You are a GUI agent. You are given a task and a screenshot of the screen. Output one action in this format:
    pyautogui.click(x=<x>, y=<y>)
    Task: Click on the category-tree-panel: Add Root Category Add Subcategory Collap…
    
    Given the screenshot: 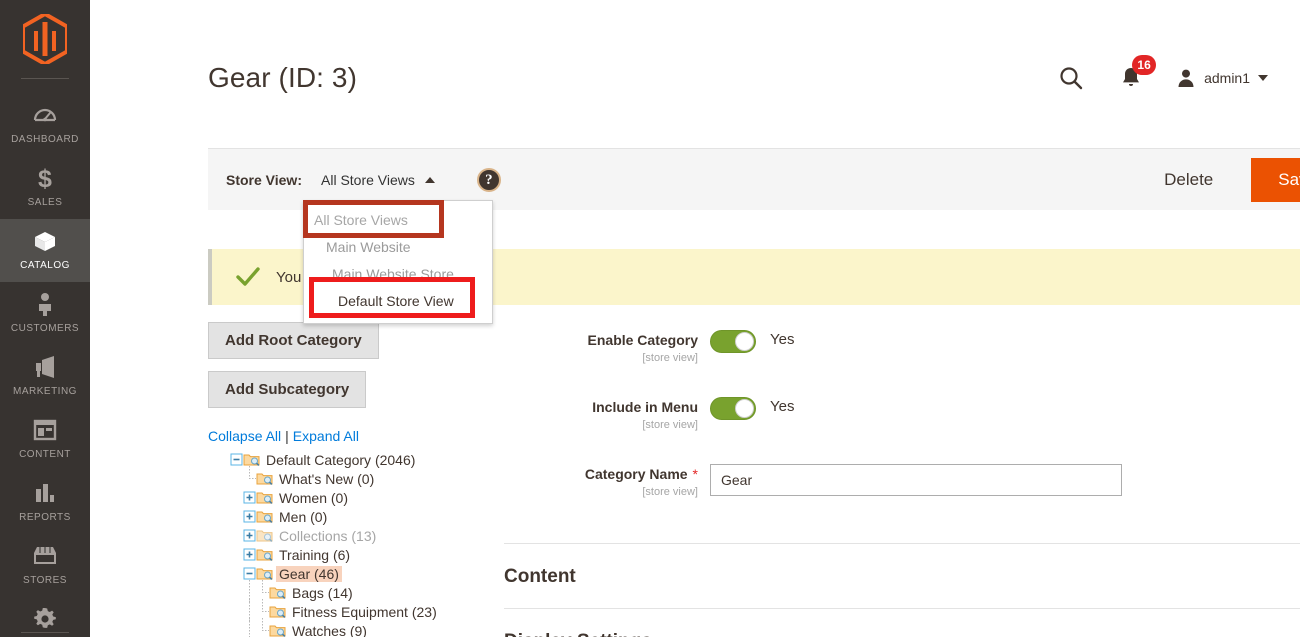 What is the action you would take?
    pyautogui.click(x=353, y=479)
    